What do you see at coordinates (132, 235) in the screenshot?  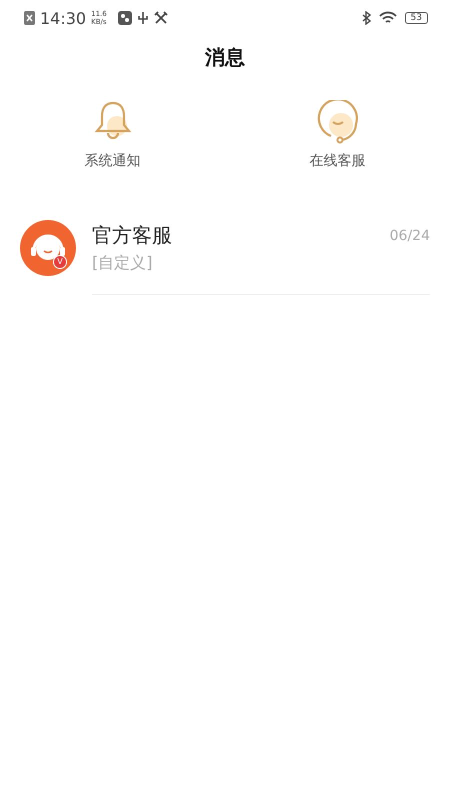 I see `contact-name: 官方客服` at bounding box center [132, 235].